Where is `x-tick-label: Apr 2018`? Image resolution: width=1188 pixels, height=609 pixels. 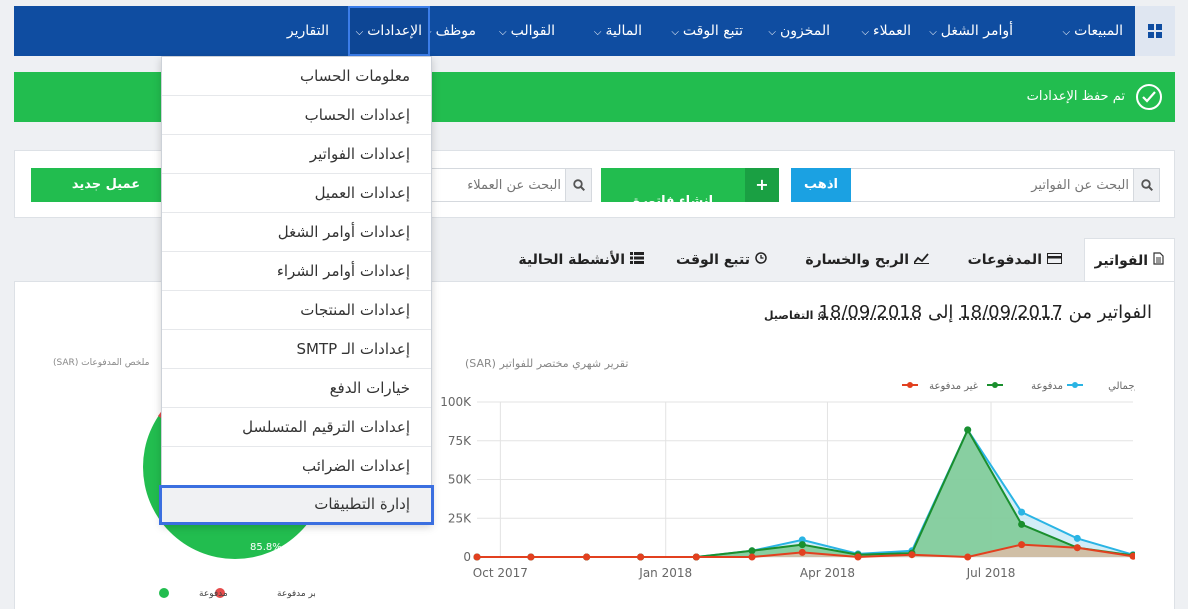
x-tick-label: Apr 2018 is located at coordinates (827, 573).